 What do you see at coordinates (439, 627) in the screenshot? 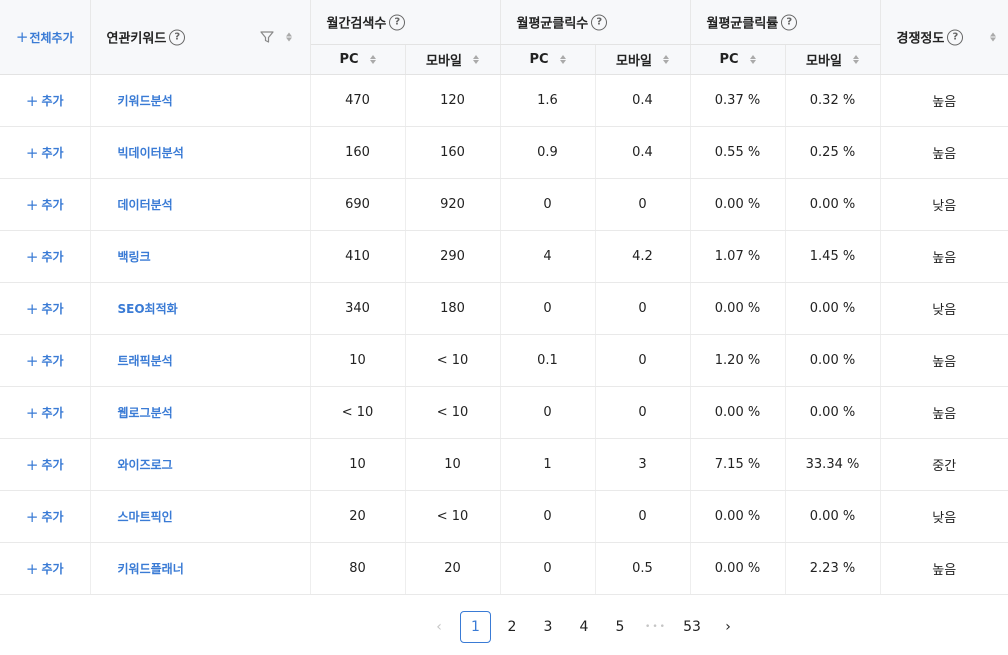
I see `prev-page-icon: ‹` at bounding box center [439, 627].